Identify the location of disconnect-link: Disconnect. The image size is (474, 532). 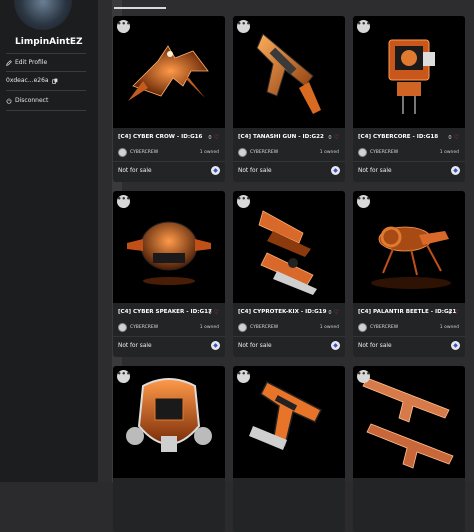
(27, 100).